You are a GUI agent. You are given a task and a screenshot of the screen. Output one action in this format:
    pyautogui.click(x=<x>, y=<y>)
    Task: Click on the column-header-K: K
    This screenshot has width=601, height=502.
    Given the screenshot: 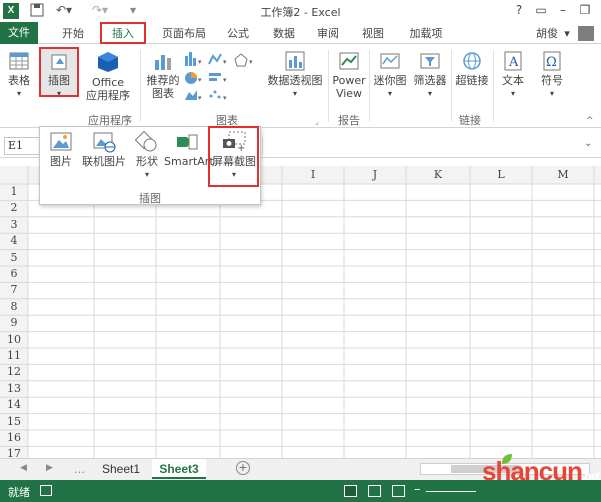 What is the action you would take?
    pyautogui.click(x=438, y=175)
    